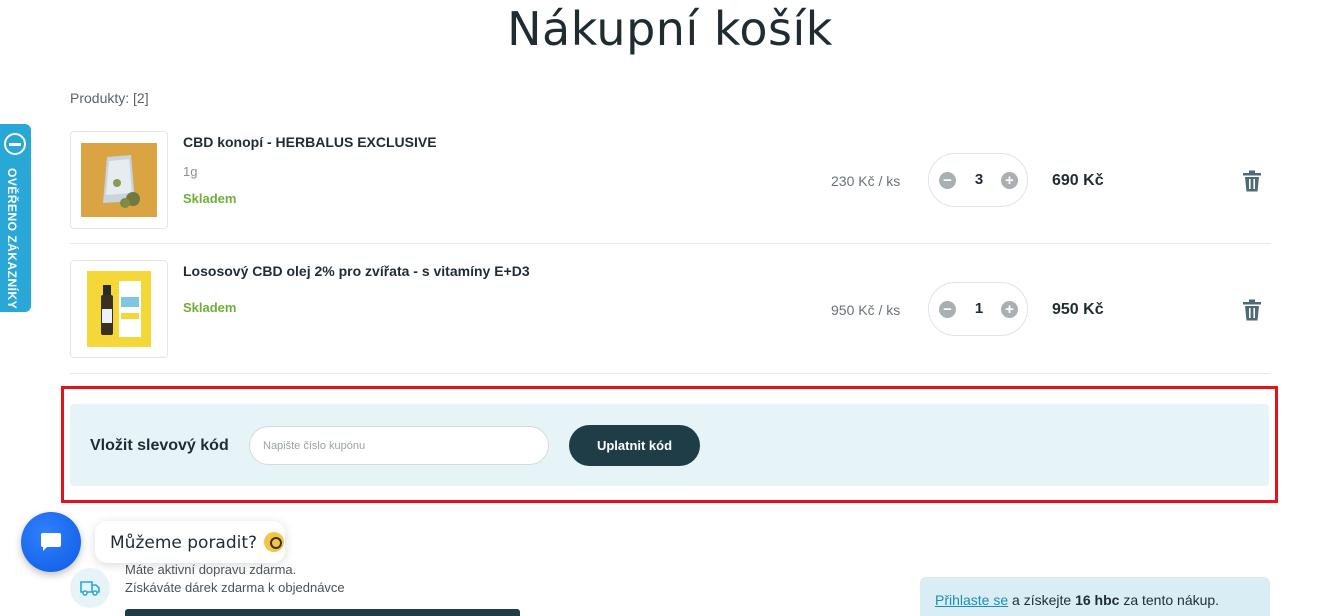 This screenshot has height=616, width=1344. What do you see at coordinates (1097, 600) in the screenshot?
I see `loyalty-points: 16 hbc` at bounding box center [1097, 600].